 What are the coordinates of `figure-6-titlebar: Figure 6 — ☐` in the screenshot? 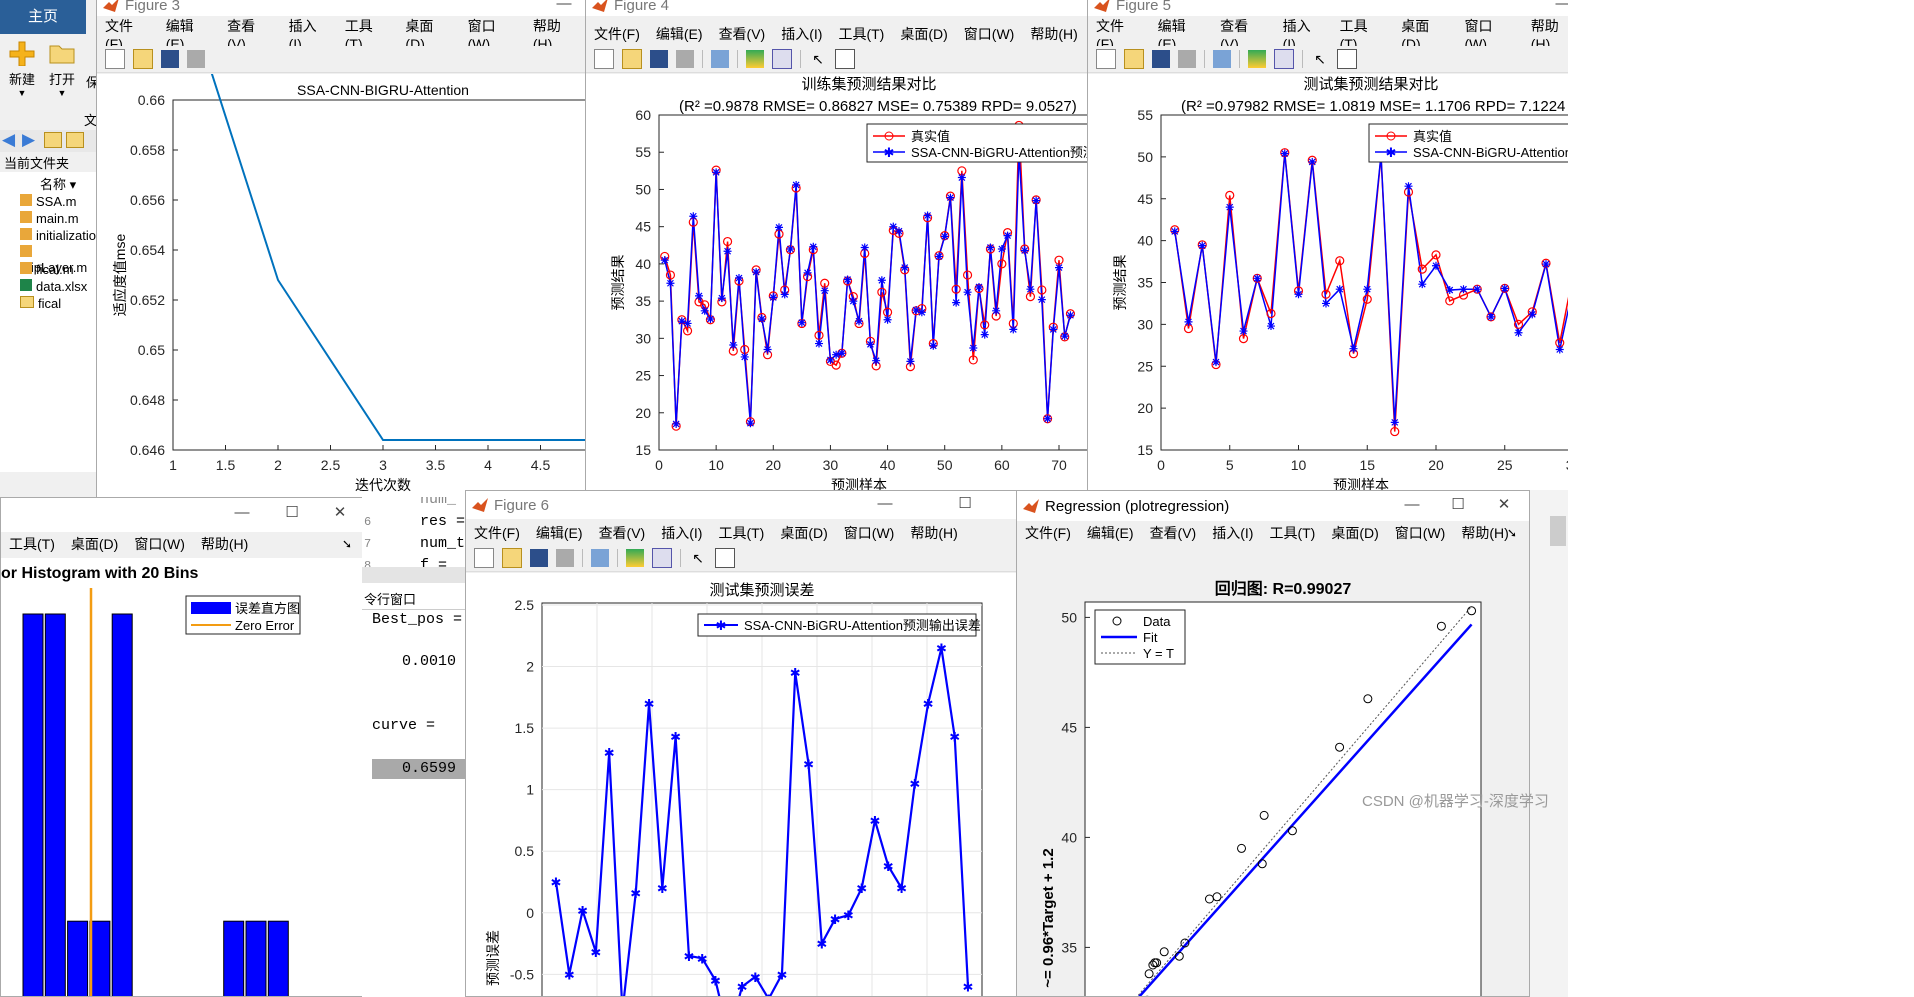 It's located at (742, 505).